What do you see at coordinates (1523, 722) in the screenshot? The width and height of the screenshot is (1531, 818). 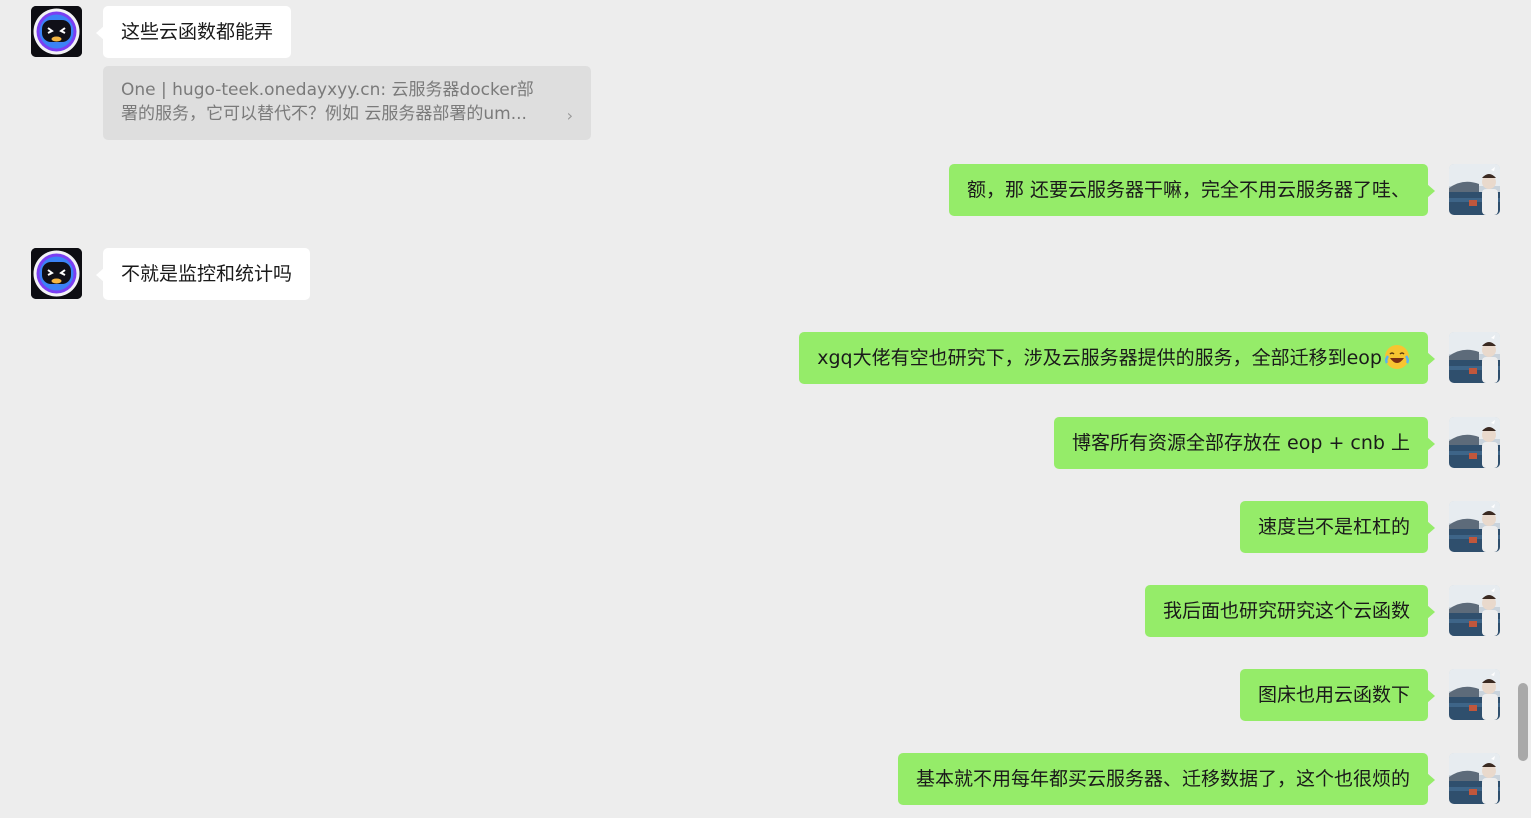 I see `scrollbar-thumb` at bounding box center [1523, 722].